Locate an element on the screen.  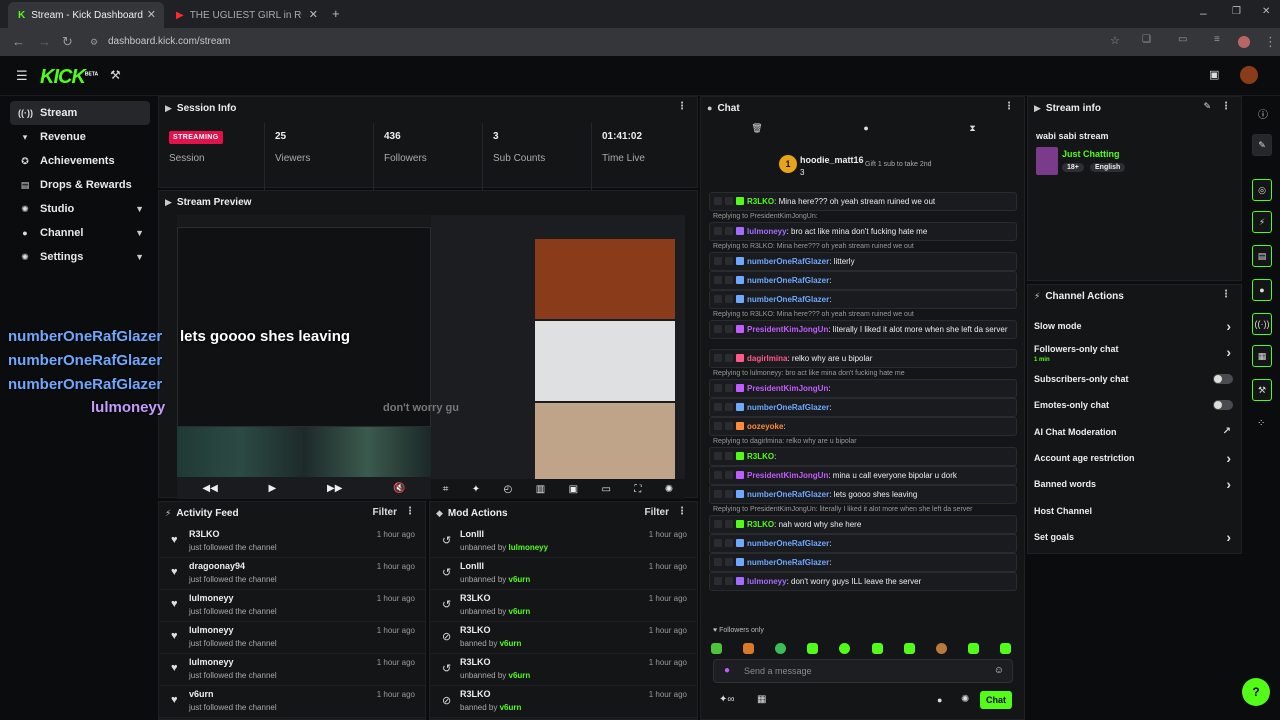
filter-button: Filter is located at coordinates (657, 512).